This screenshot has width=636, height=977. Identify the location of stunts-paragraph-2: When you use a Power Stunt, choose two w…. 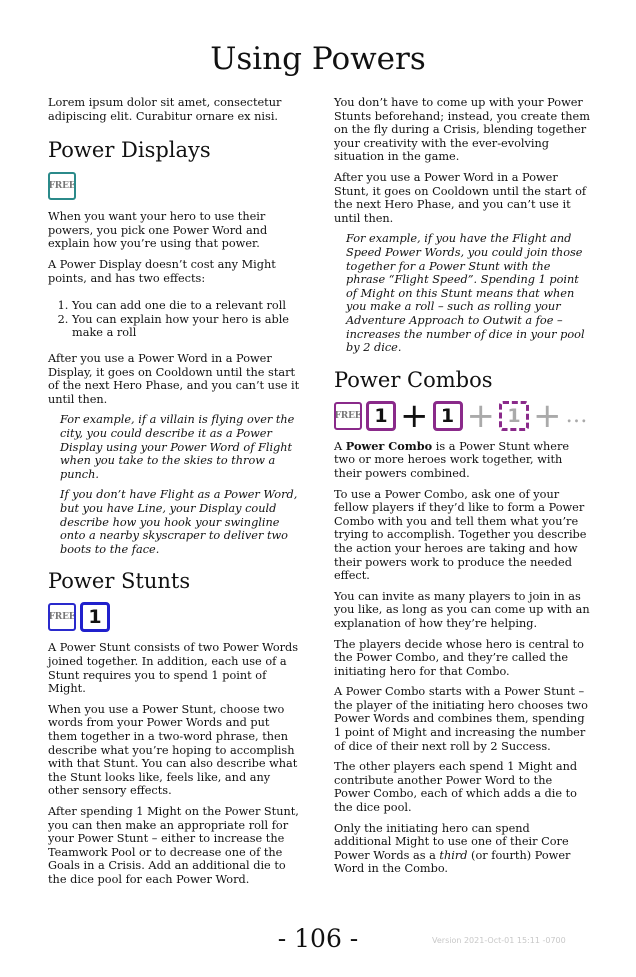
(173, 750).